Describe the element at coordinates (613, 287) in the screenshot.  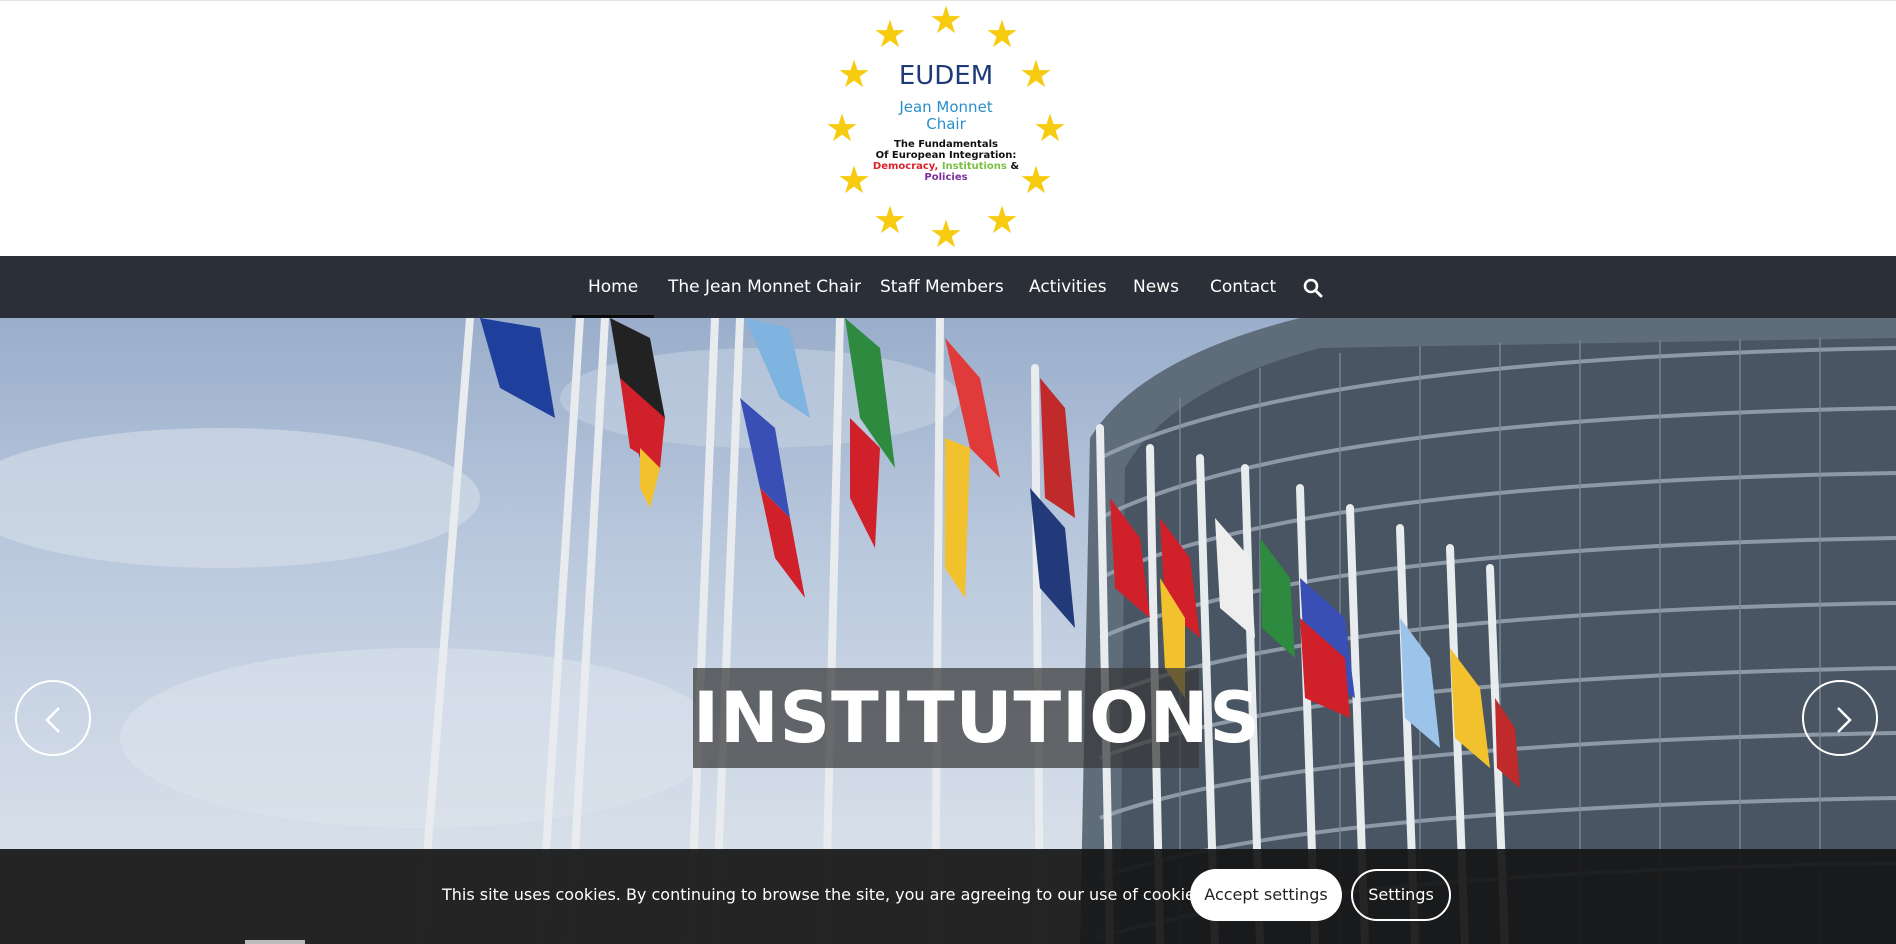
I see `nav-item-home: Home` at that location.